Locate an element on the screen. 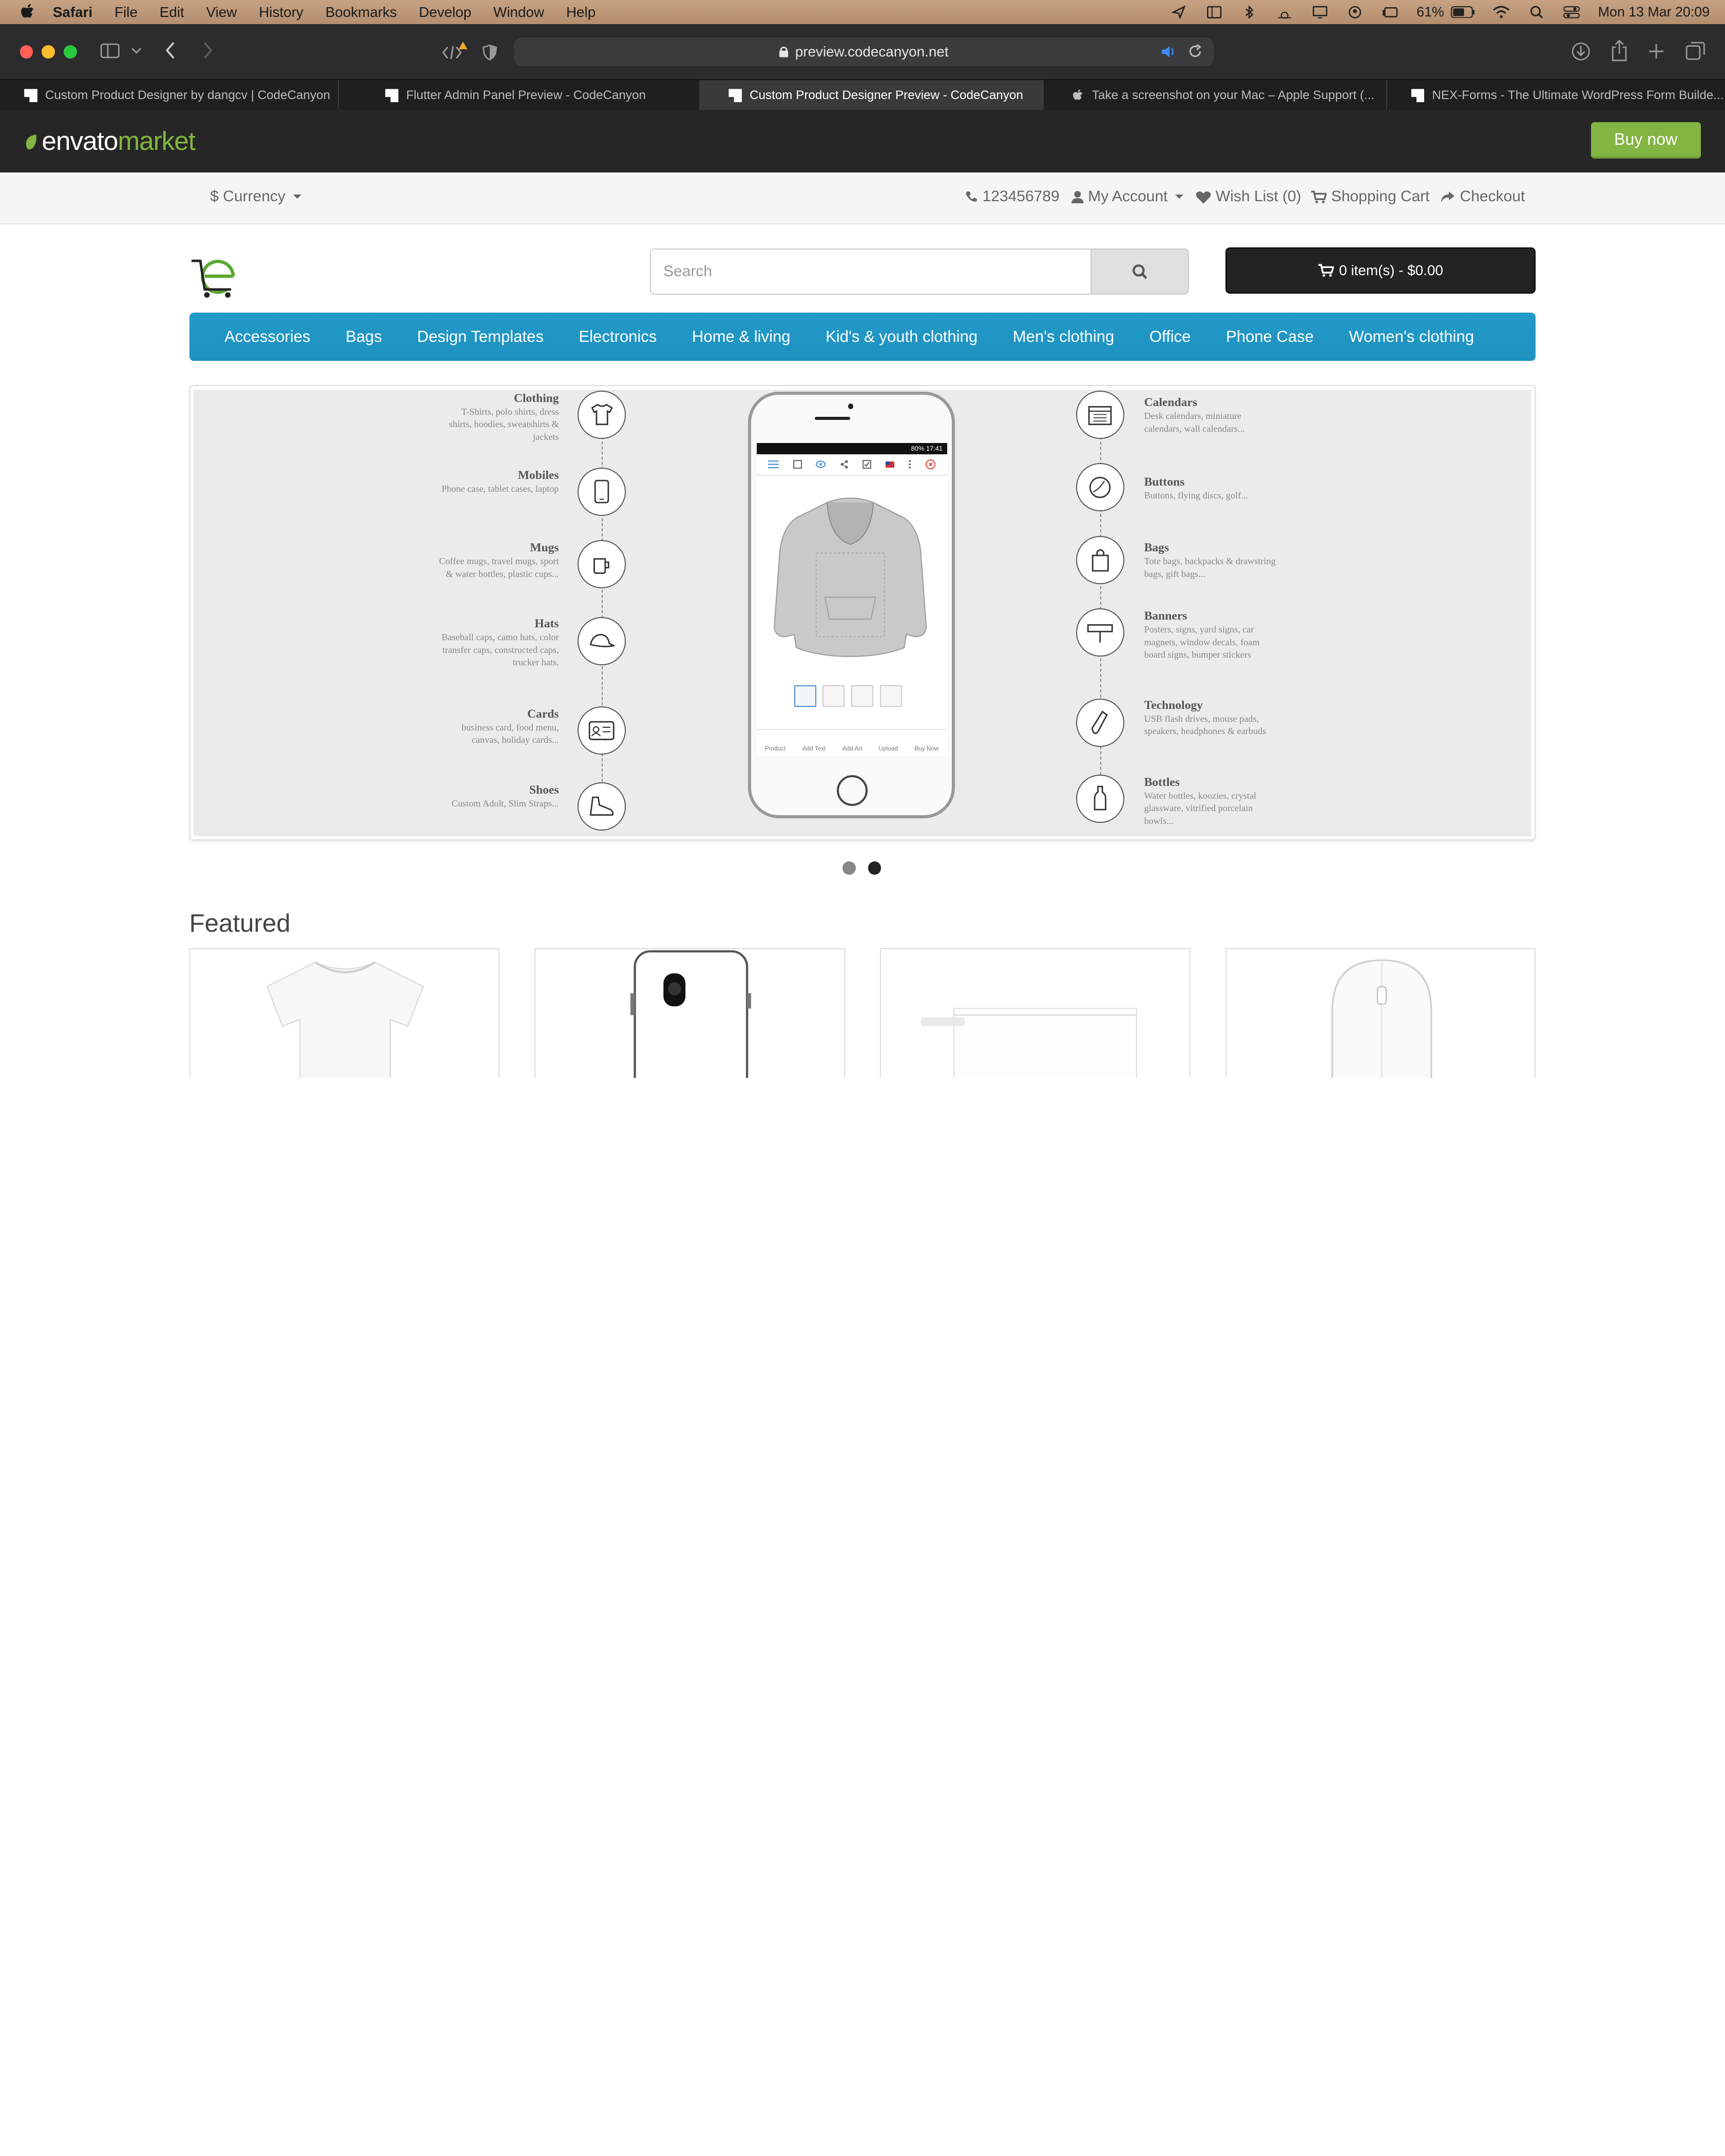 The height and width of the screenshot is (2156, 1725). share-icon is located at coordinates (1619, 51).